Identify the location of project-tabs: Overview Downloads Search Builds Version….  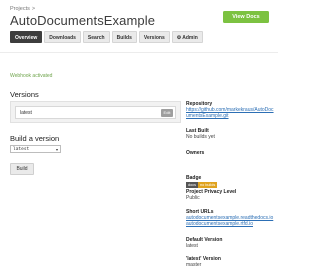
(106, 37).